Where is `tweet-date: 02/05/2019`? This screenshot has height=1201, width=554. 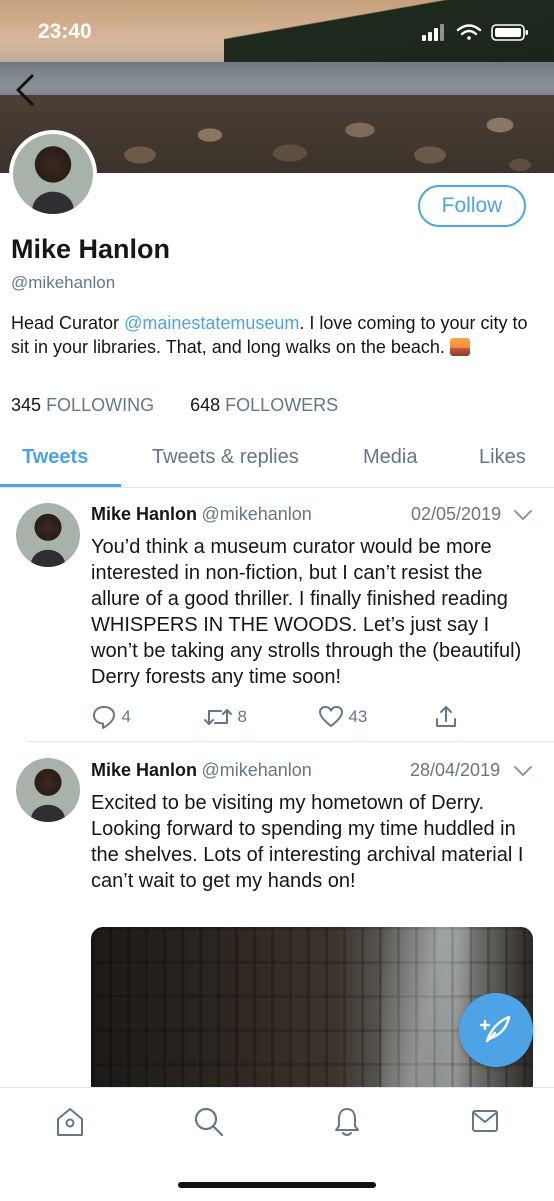 tweet-date: 02/05/2019 is located at coordinates (456, 514).